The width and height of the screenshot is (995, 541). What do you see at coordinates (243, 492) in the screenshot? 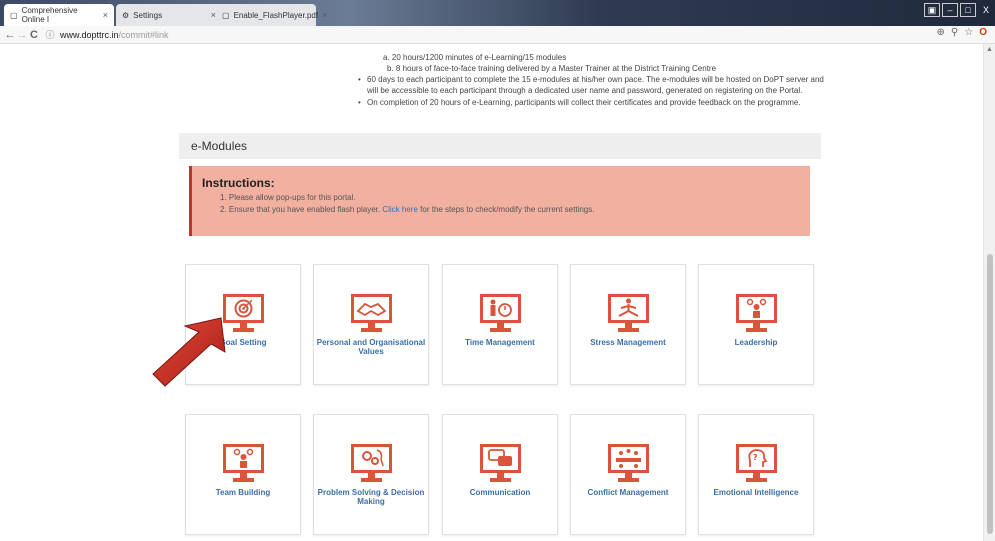
I see `module-label: Team Building` at bounding box center [243, 492].